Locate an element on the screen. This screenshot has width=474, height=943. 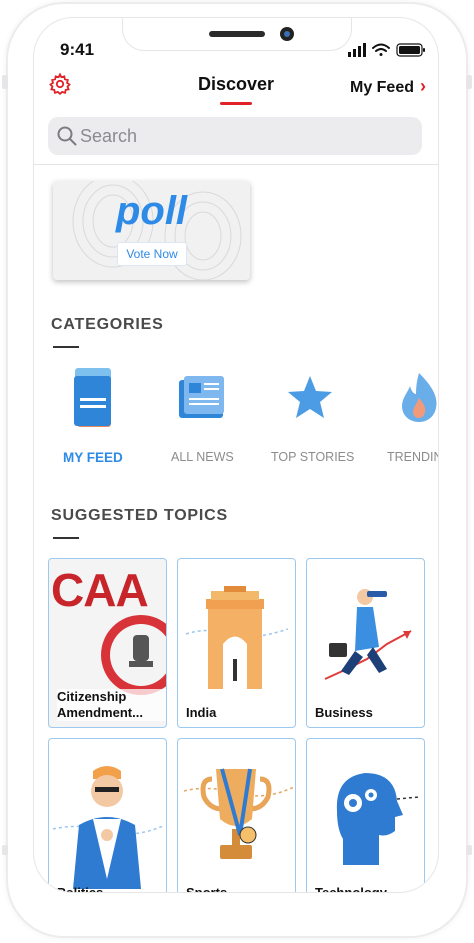
title-active-indicator is located at coordinates (236, 103).